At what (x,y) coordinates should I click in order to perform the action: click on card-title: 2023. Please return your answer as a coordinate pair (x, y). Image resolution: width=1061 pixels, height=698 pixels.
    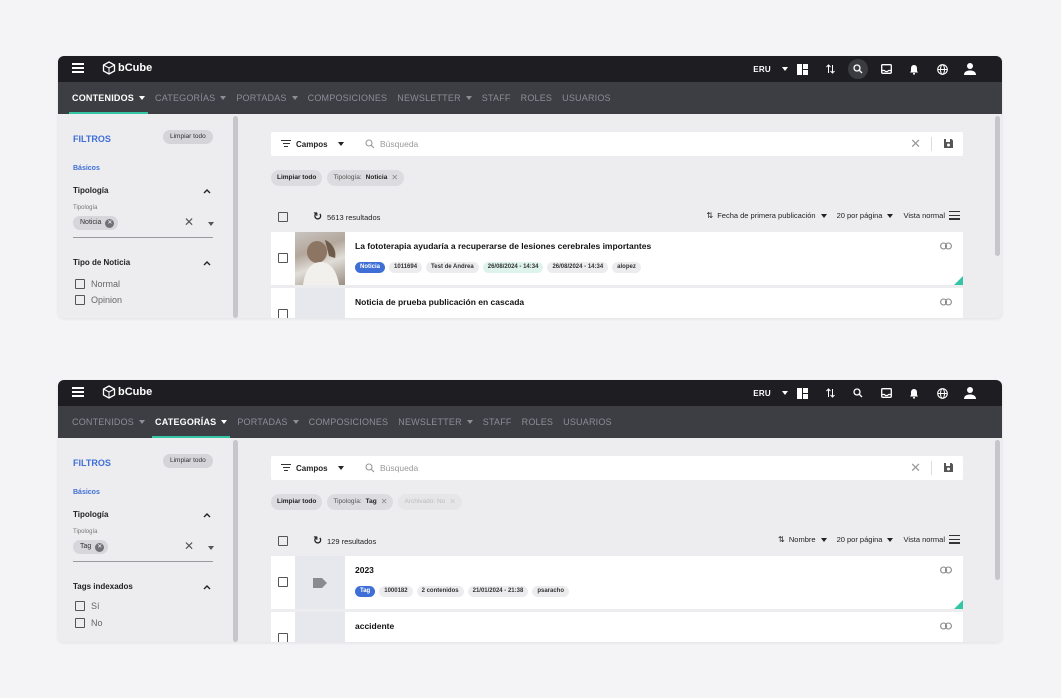
    Looking at the image, I should click on (364, 570).